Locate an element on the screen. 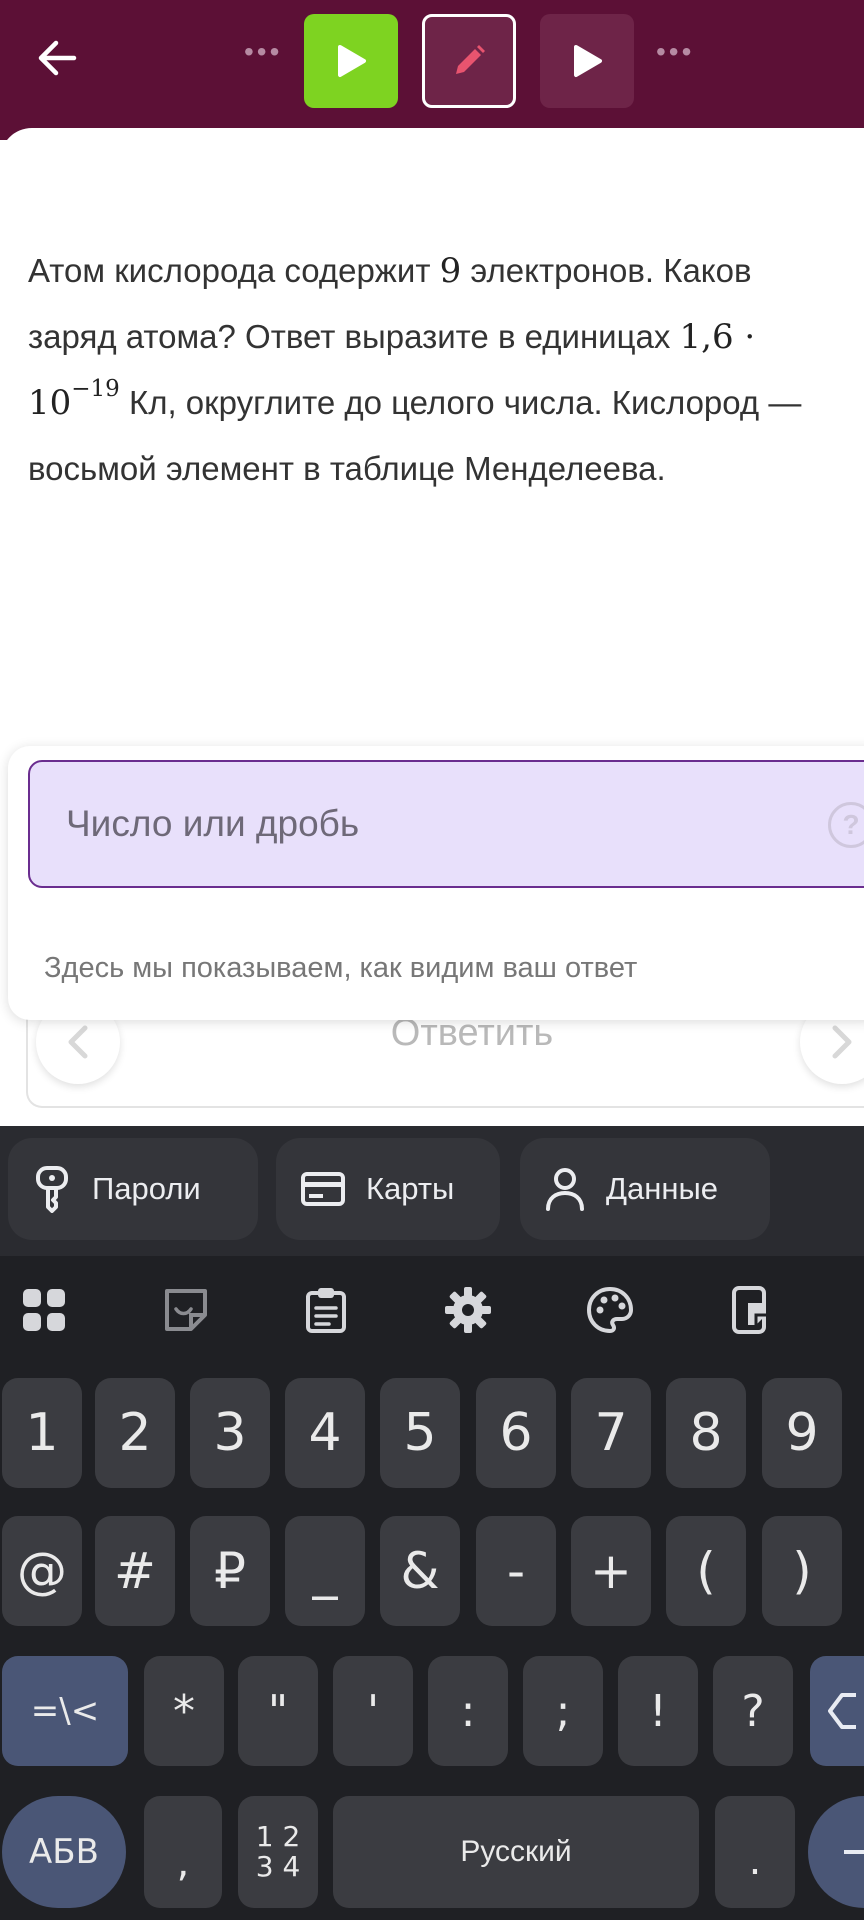 Image resolution: width=864 pixels, height=1920 pixels. key-plus: + is located at coordinates (611, 1571).